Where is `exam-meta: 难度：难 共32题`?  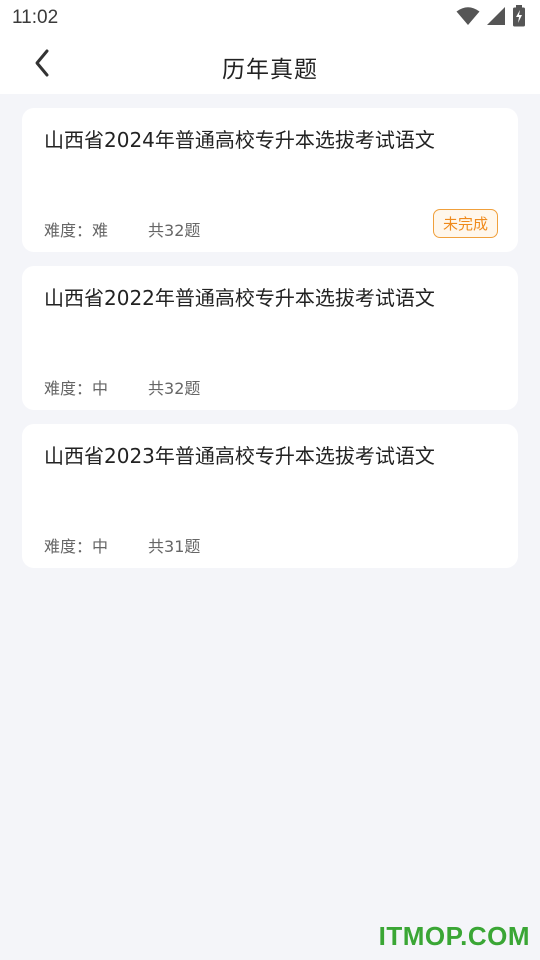
exam-meta: 难度：难 共32题 is located at coordinates (122, 229).